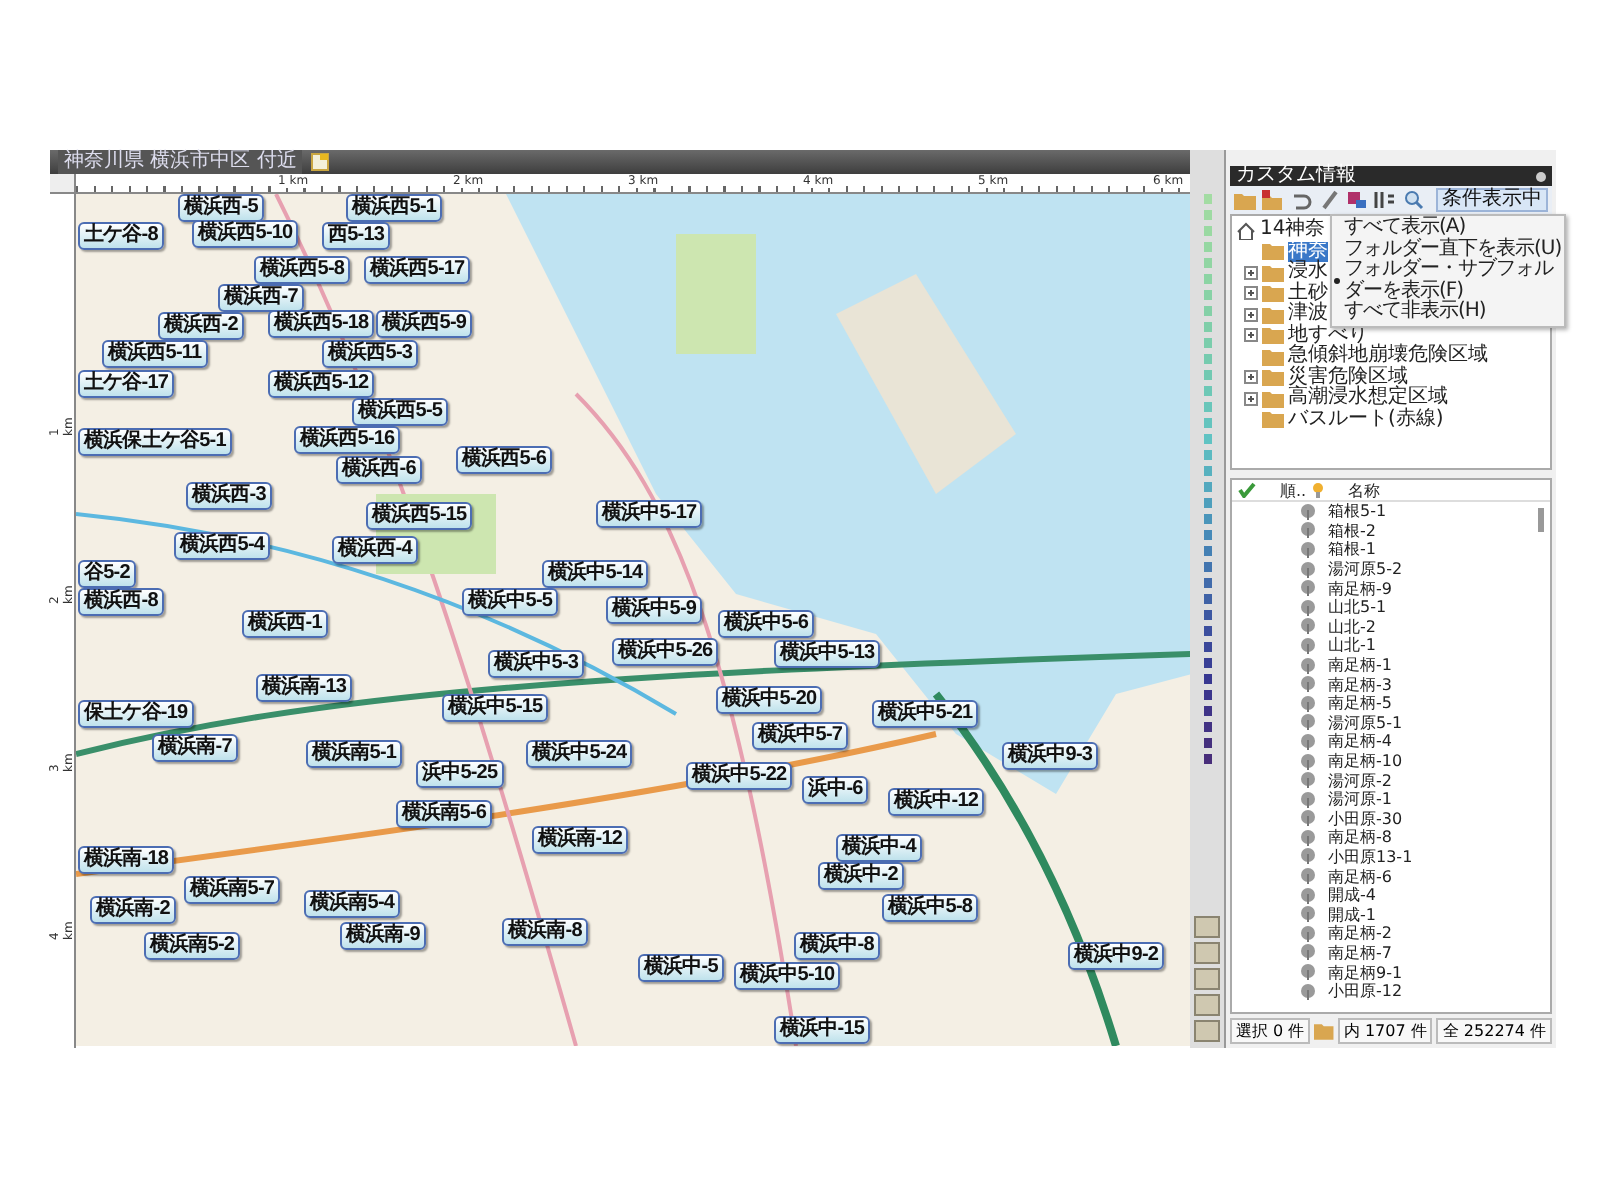  I want to click on menu-item: フォルダー直下を表示(U), so click(1448, 249).